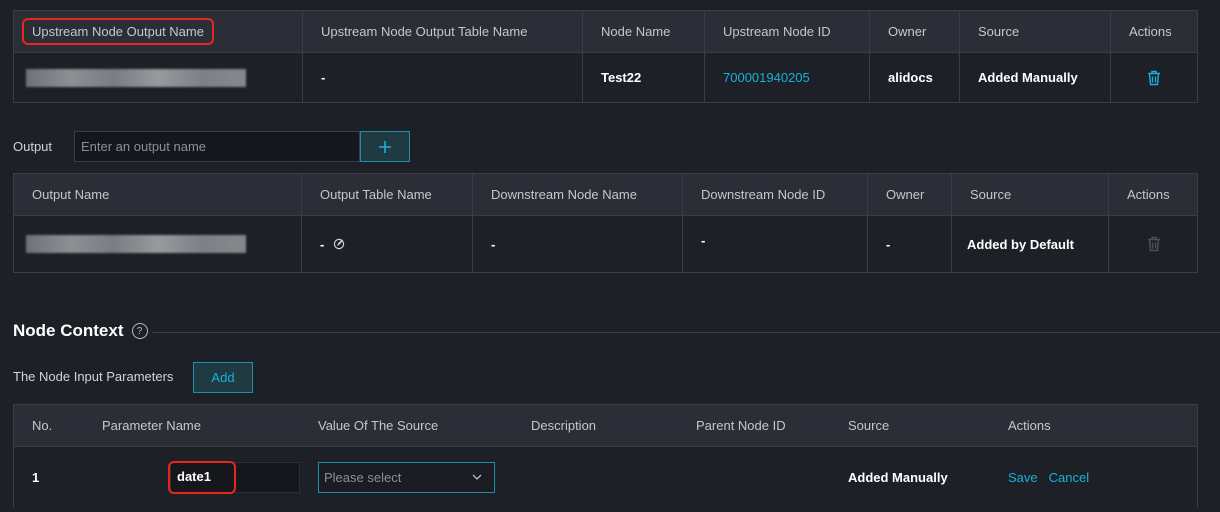  Describe the element at coordinates (787, 31) in the screenshot. I see `header-upstream-node-id: Upstream Node ID` at that location.